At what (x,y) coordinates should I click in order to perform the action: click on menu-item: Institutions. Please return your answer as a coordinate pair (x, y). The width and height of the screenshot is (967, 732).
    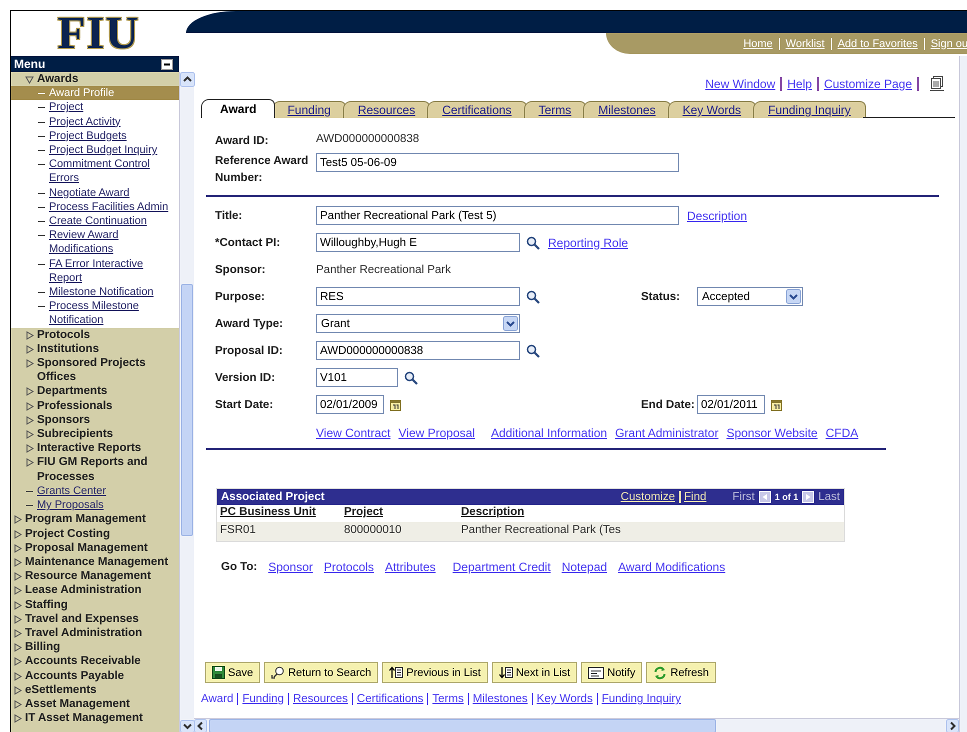
    Looking at the image, I should click on (95, 349).